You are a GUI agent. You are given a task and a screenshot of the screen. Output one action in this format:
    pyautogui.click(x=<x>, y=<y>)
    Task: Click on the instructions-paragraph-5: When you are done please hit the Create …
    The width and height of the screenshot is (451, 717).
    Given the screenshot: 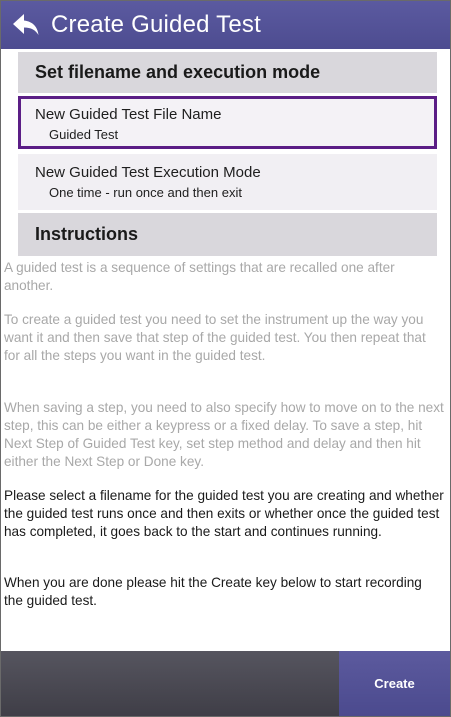 What is the action you would take?
    pyautogui.click(x=213, y=591)
    